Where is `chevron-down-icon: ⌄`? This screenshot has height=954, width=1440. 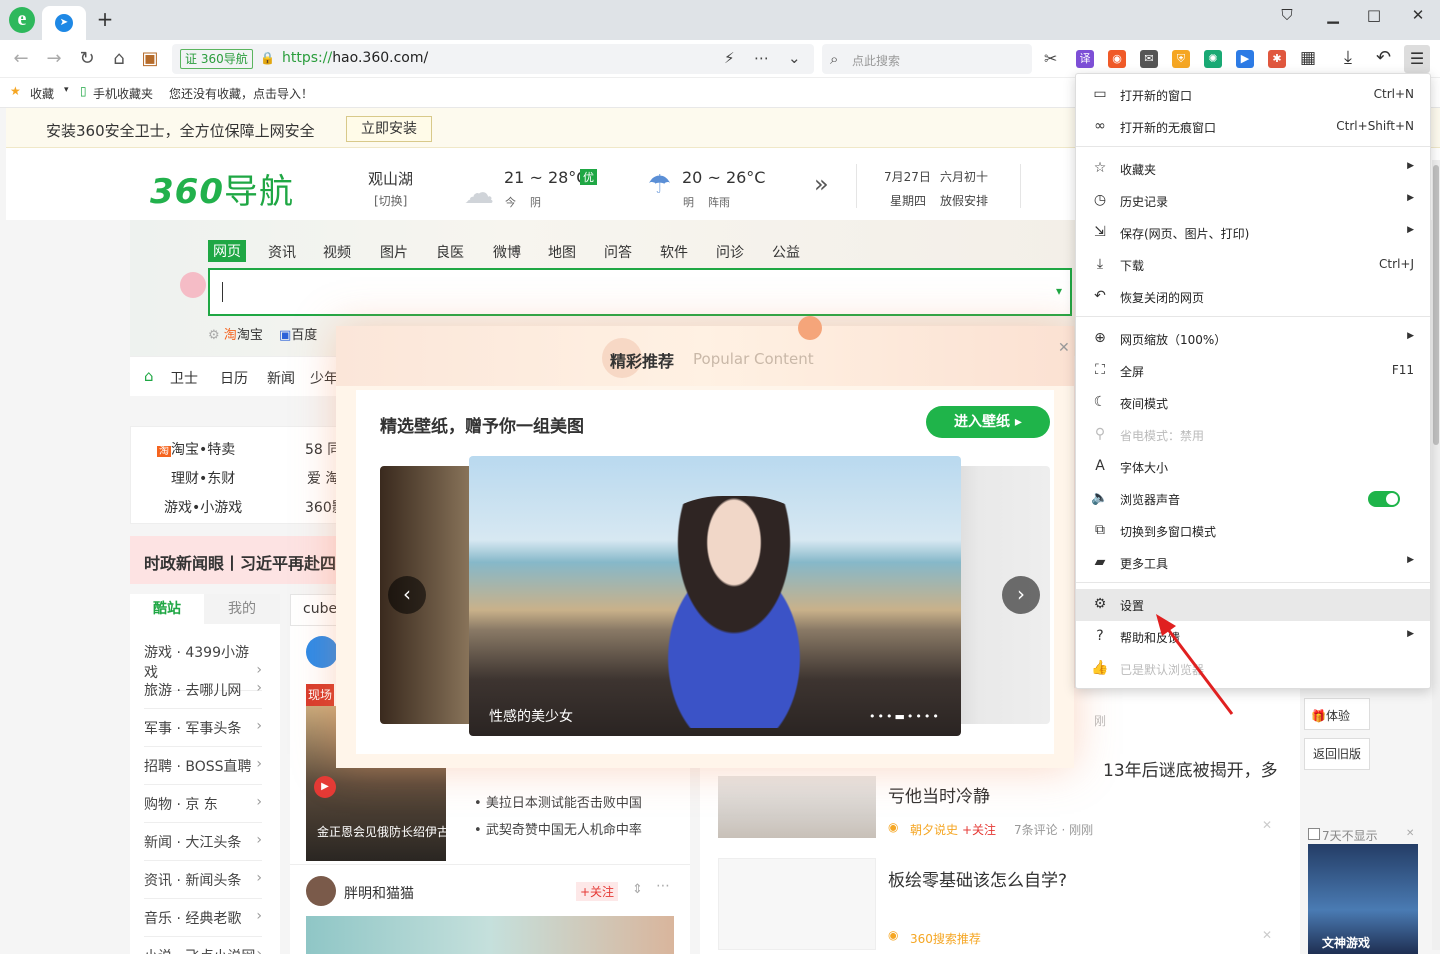
chevron-down-icon: ⌄ is located at coordinates (794, 58).